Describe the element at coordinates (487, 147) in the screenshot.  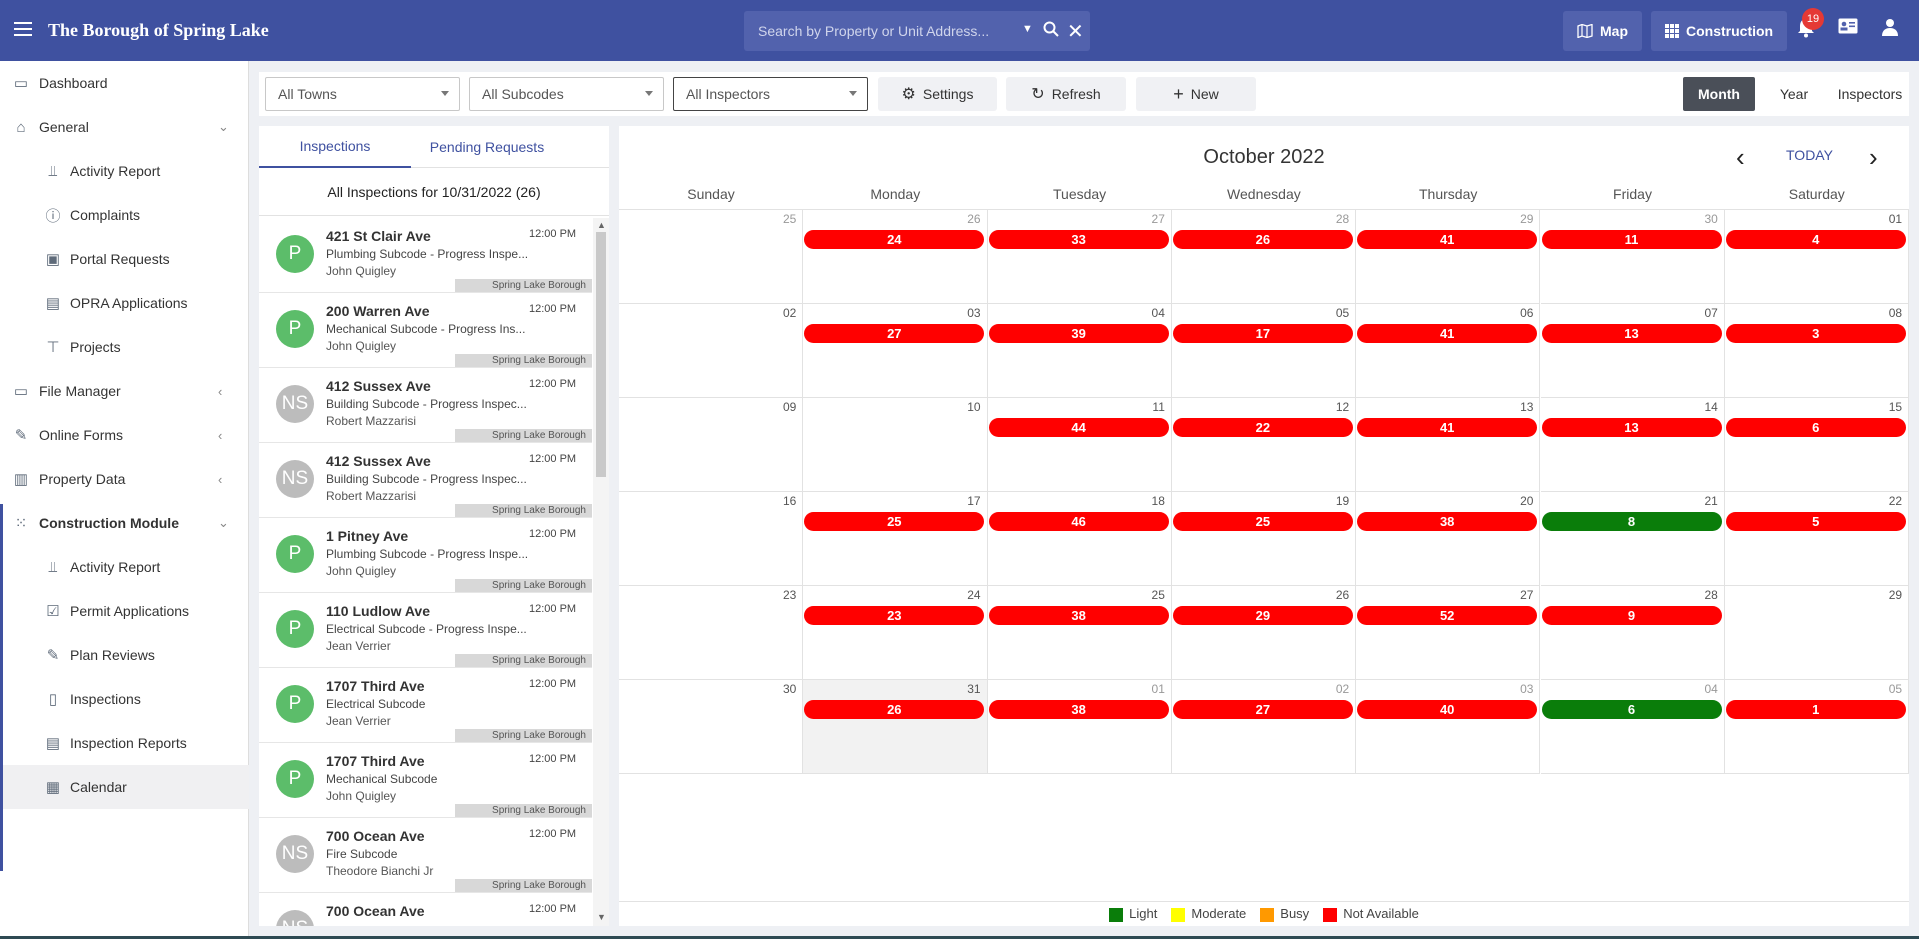
I see `tab-pending-requests: Pending Requests` at that location.